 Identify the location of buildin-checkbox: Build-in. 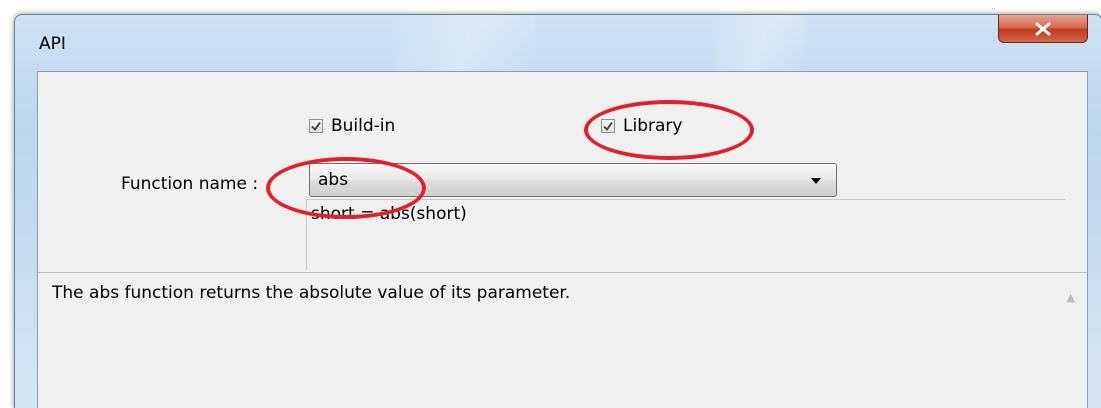
(352, 126).